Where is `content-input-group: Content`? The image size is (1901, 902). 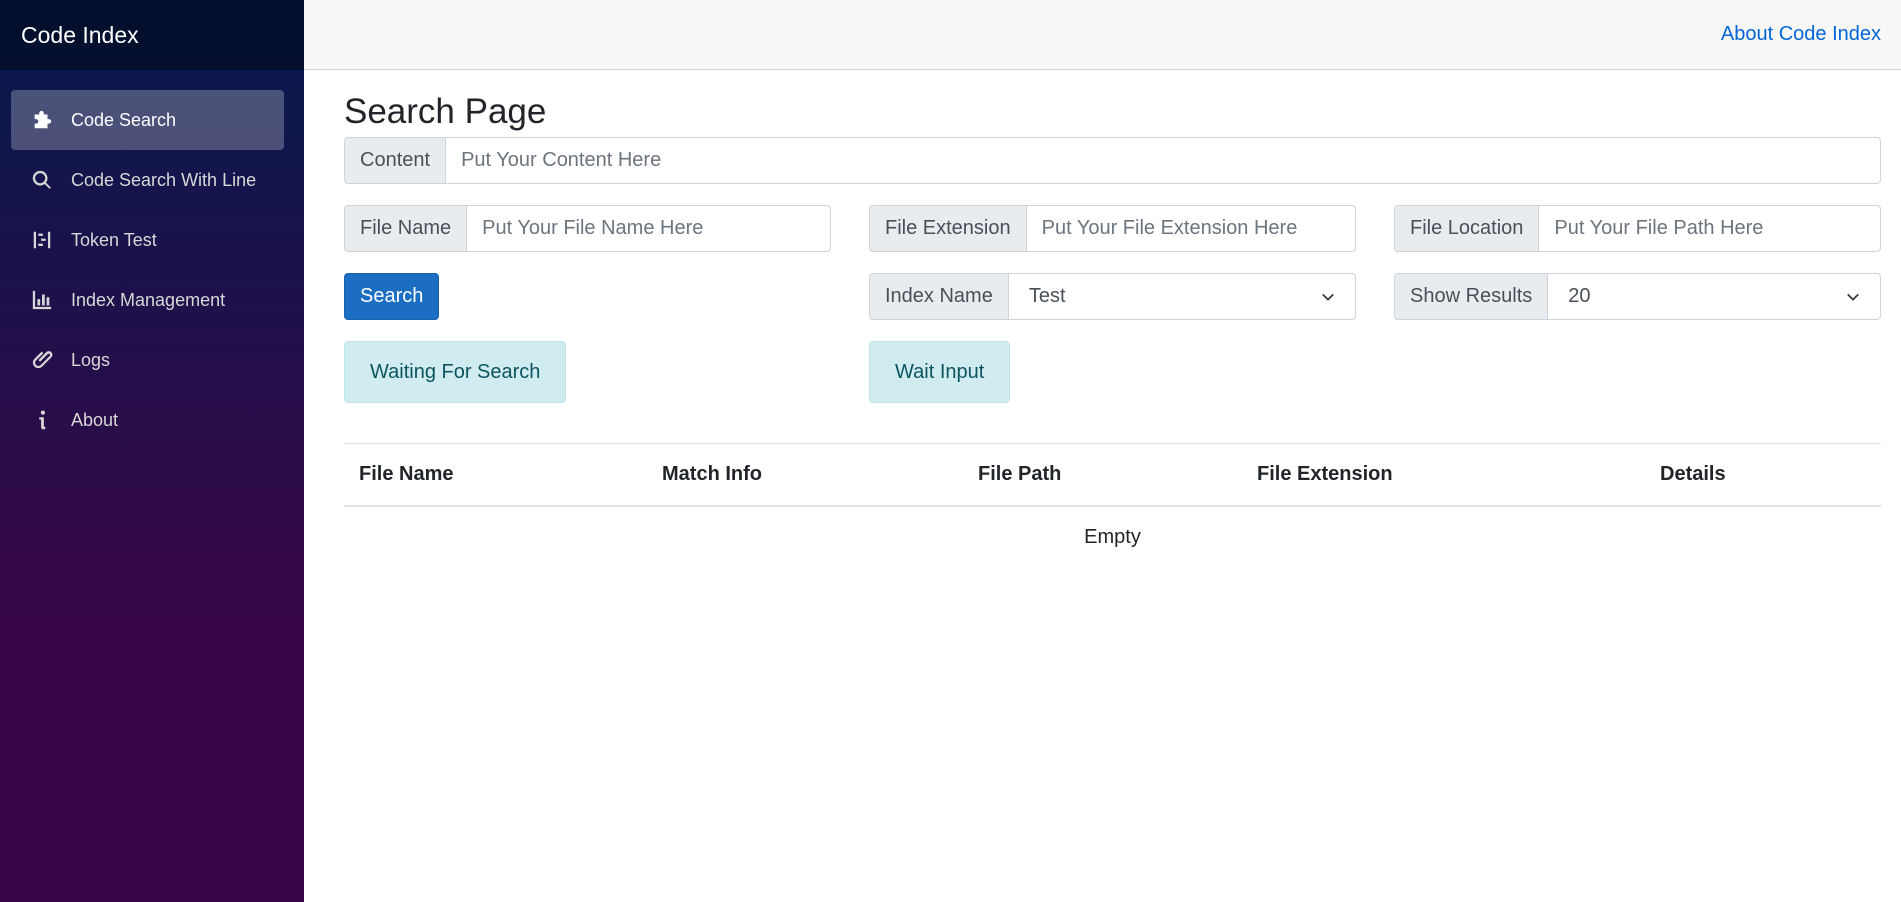 content-input-group: Content is located at coordinates (1112, 160).